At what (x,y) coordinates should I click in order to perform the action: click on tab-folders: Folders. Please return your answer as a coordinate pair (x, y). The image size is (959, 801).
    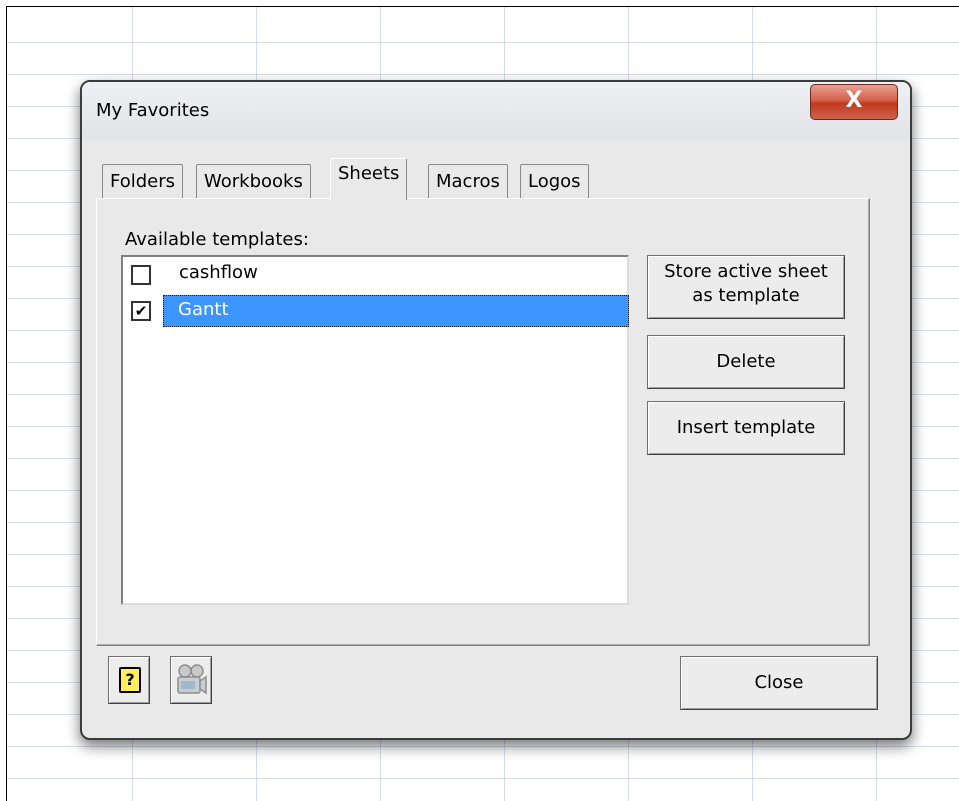
    Looking at the image, I should click on (143, 181).